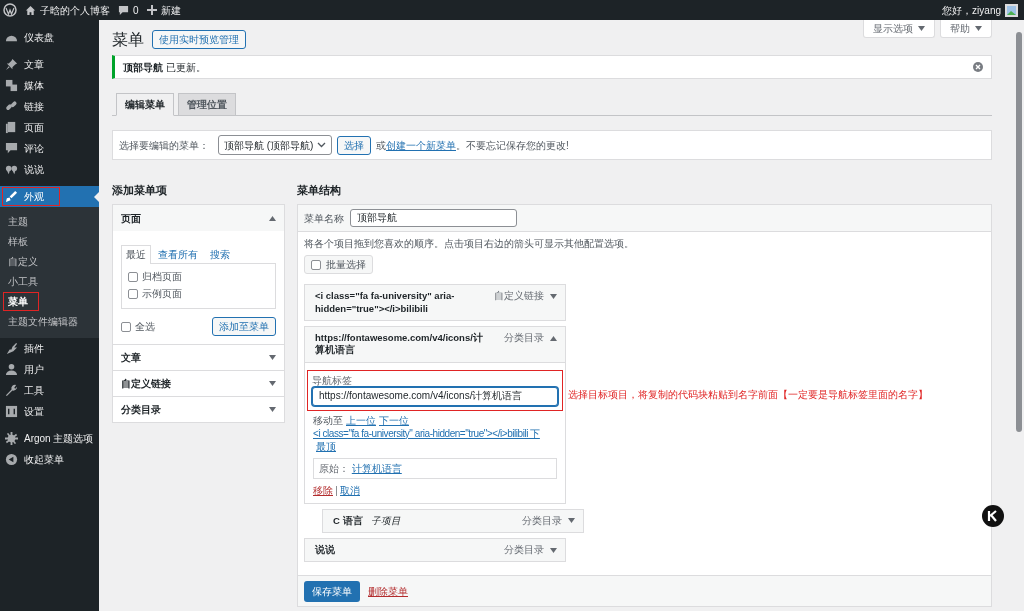  What do you see at coordinates (338, 265) in the screenshot?
I see `bulk-select-button: 批量选择` at bounding box center [338, 265].